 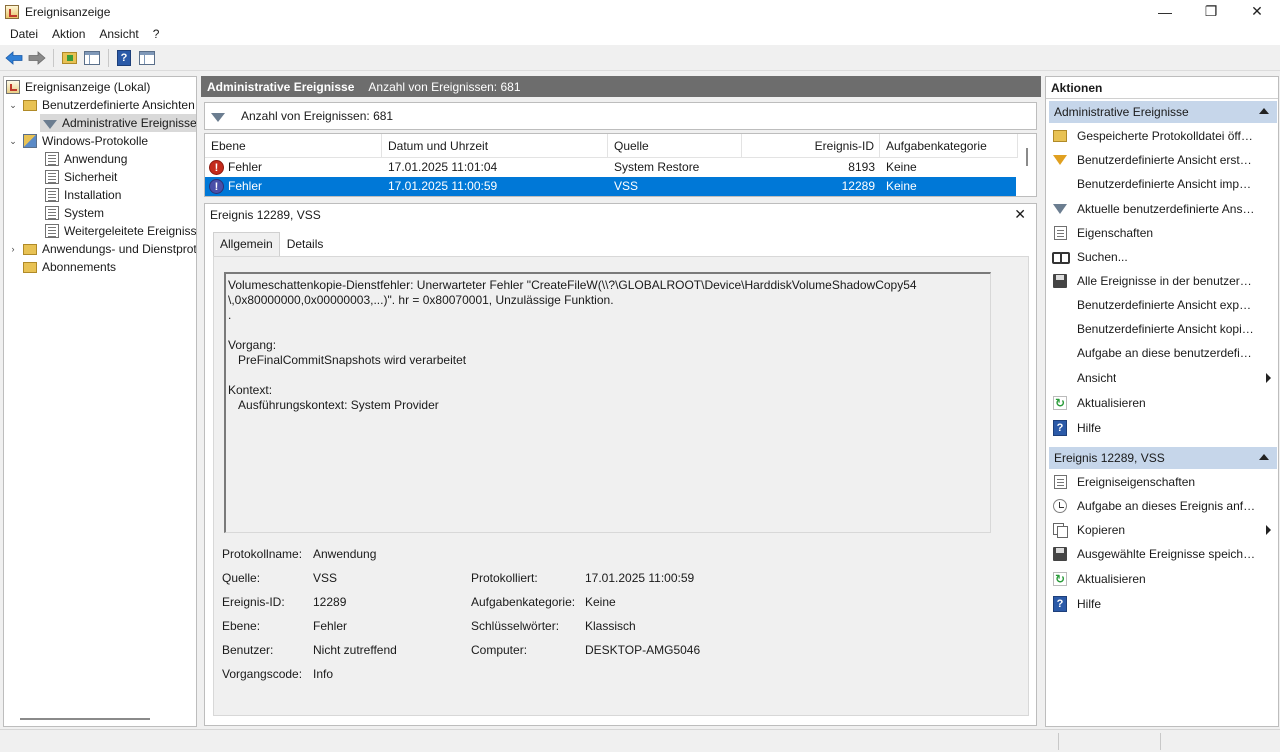 What do you see at coordinates (515, 626) in the screenshot?
I see `prop-label-keywords: Schlüsselwörter:` at bounding box center [515, 626].